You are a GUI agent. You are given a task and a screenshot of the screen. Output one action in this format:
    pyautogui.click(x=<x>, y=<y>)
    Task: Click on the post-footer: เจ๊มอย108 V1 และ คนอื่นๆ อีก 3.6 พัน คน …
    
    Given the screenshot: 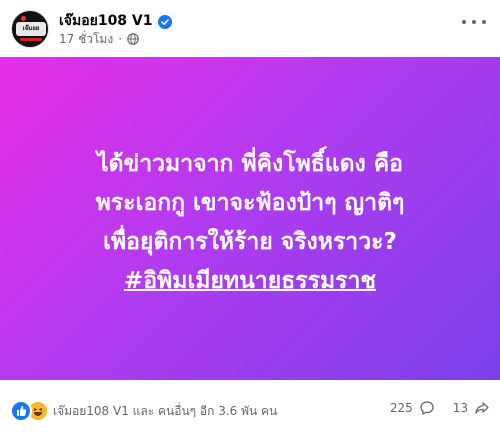 What is the action you would take?
    pyautogui.click(x=250, y=409)
    